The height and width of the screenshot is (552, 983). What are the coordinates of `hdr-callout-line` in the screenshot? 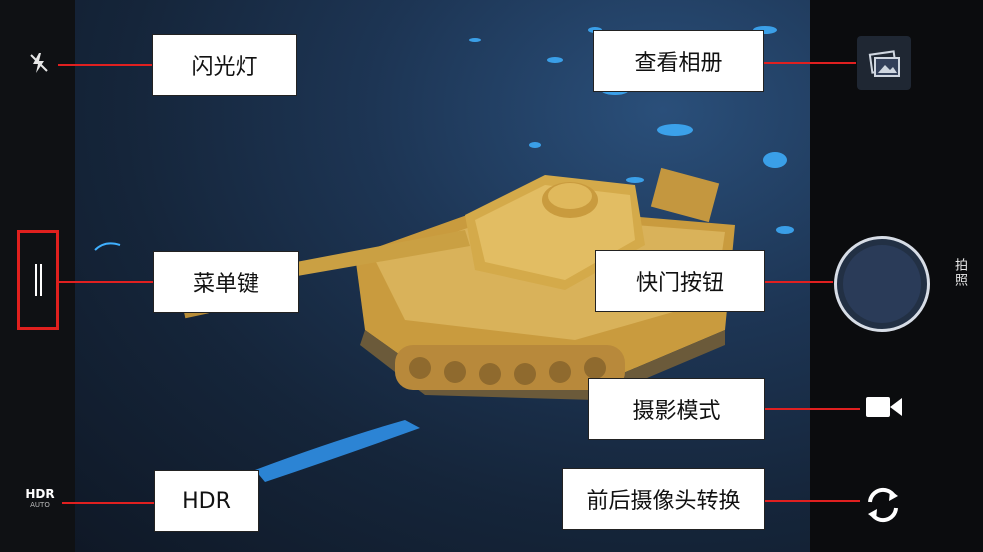 It's located at (108, 503).